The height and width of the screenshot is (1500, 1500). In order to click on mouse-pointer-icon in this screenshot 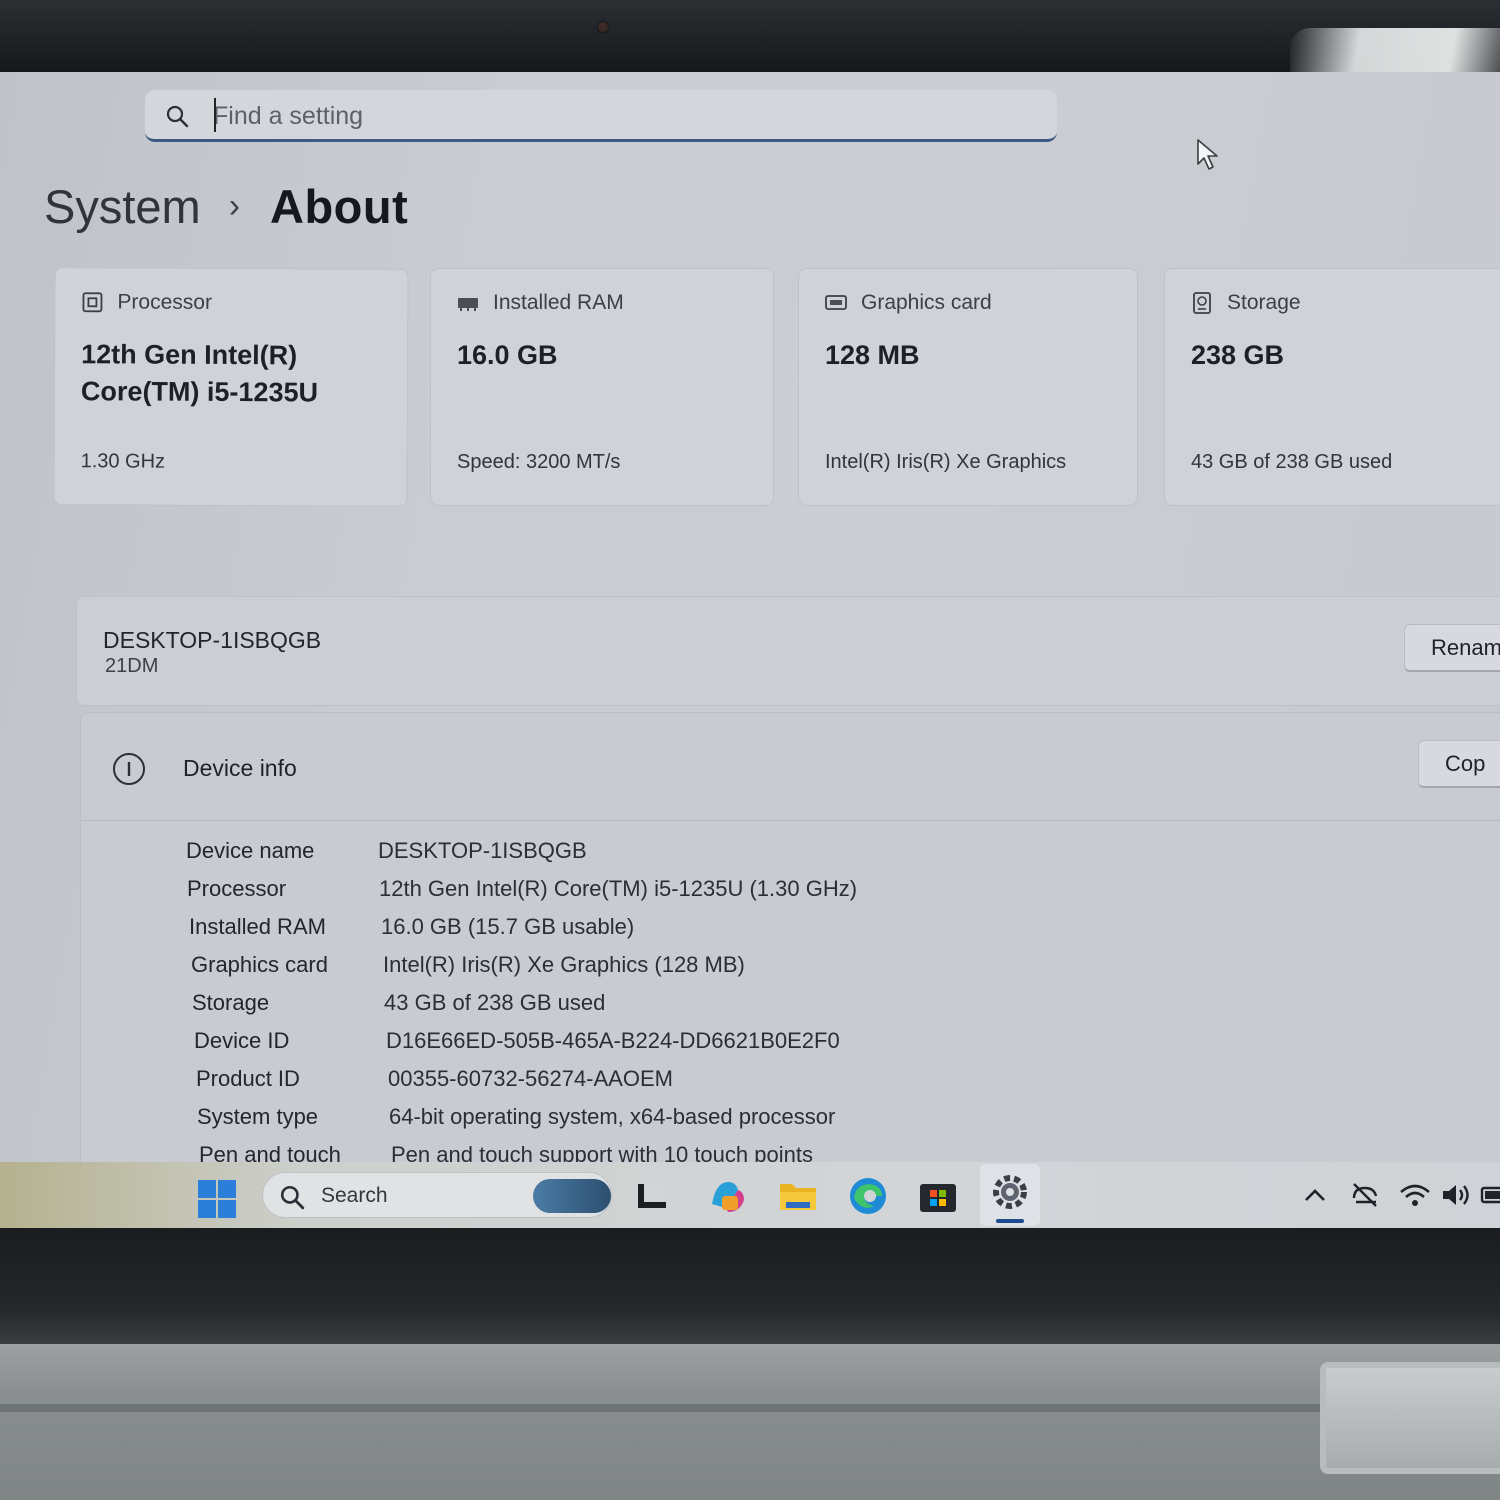, I will do `click(1207, 154)`.